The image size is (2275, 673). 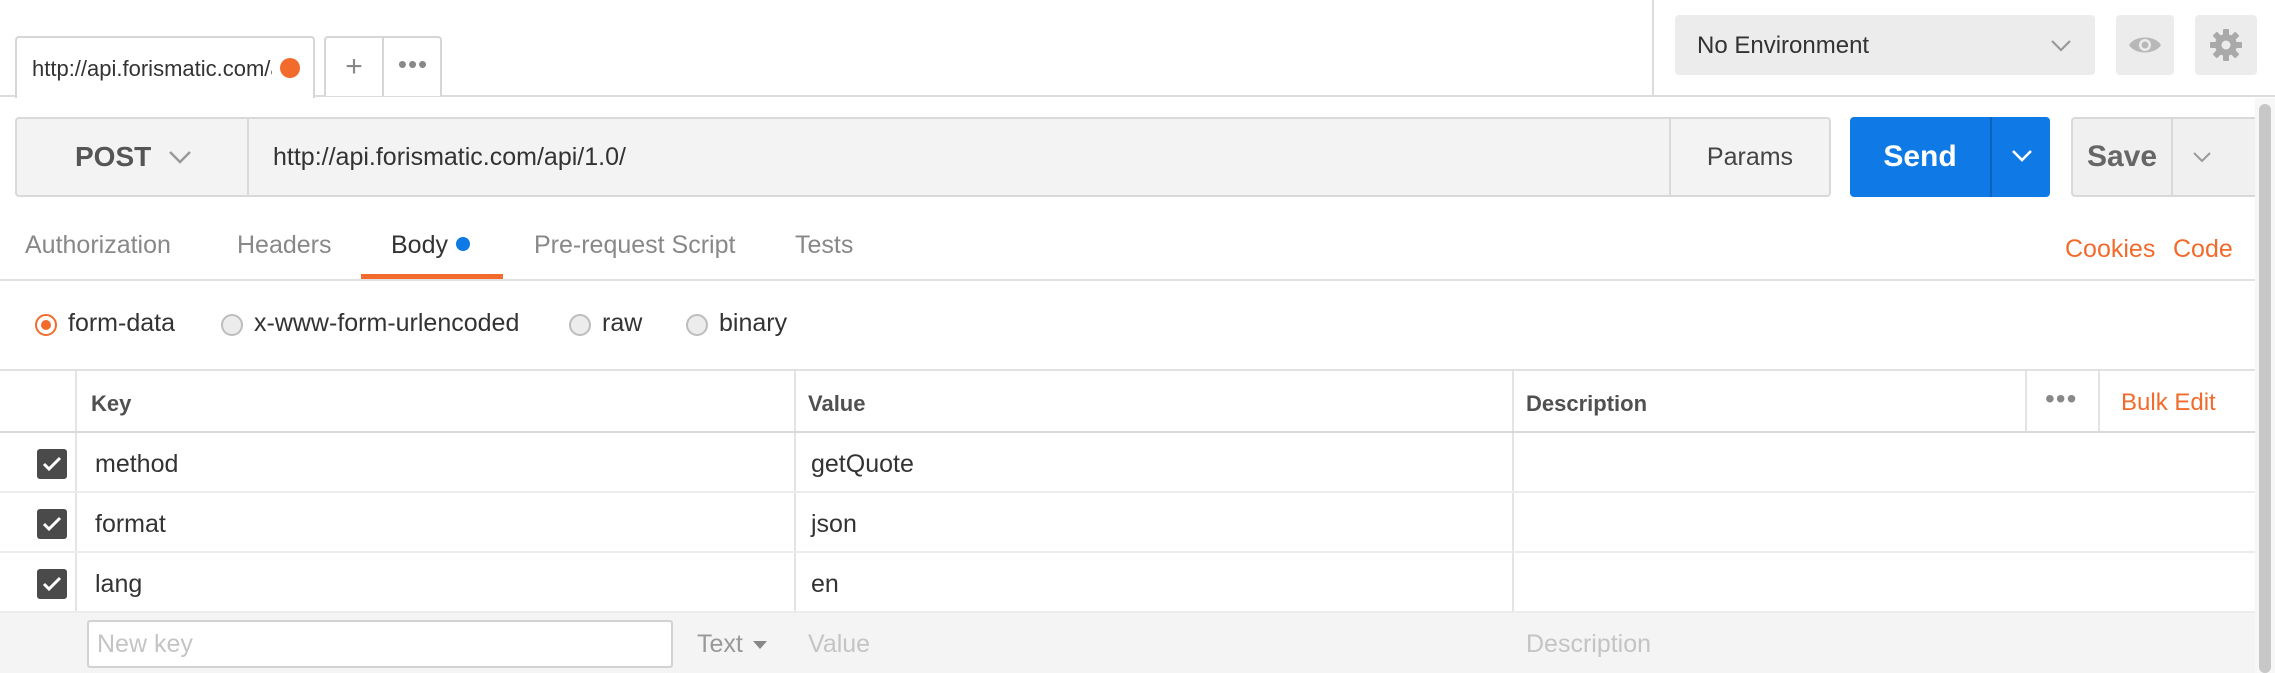 I want to click on code-link: Code, so click(x=2203, y=249).